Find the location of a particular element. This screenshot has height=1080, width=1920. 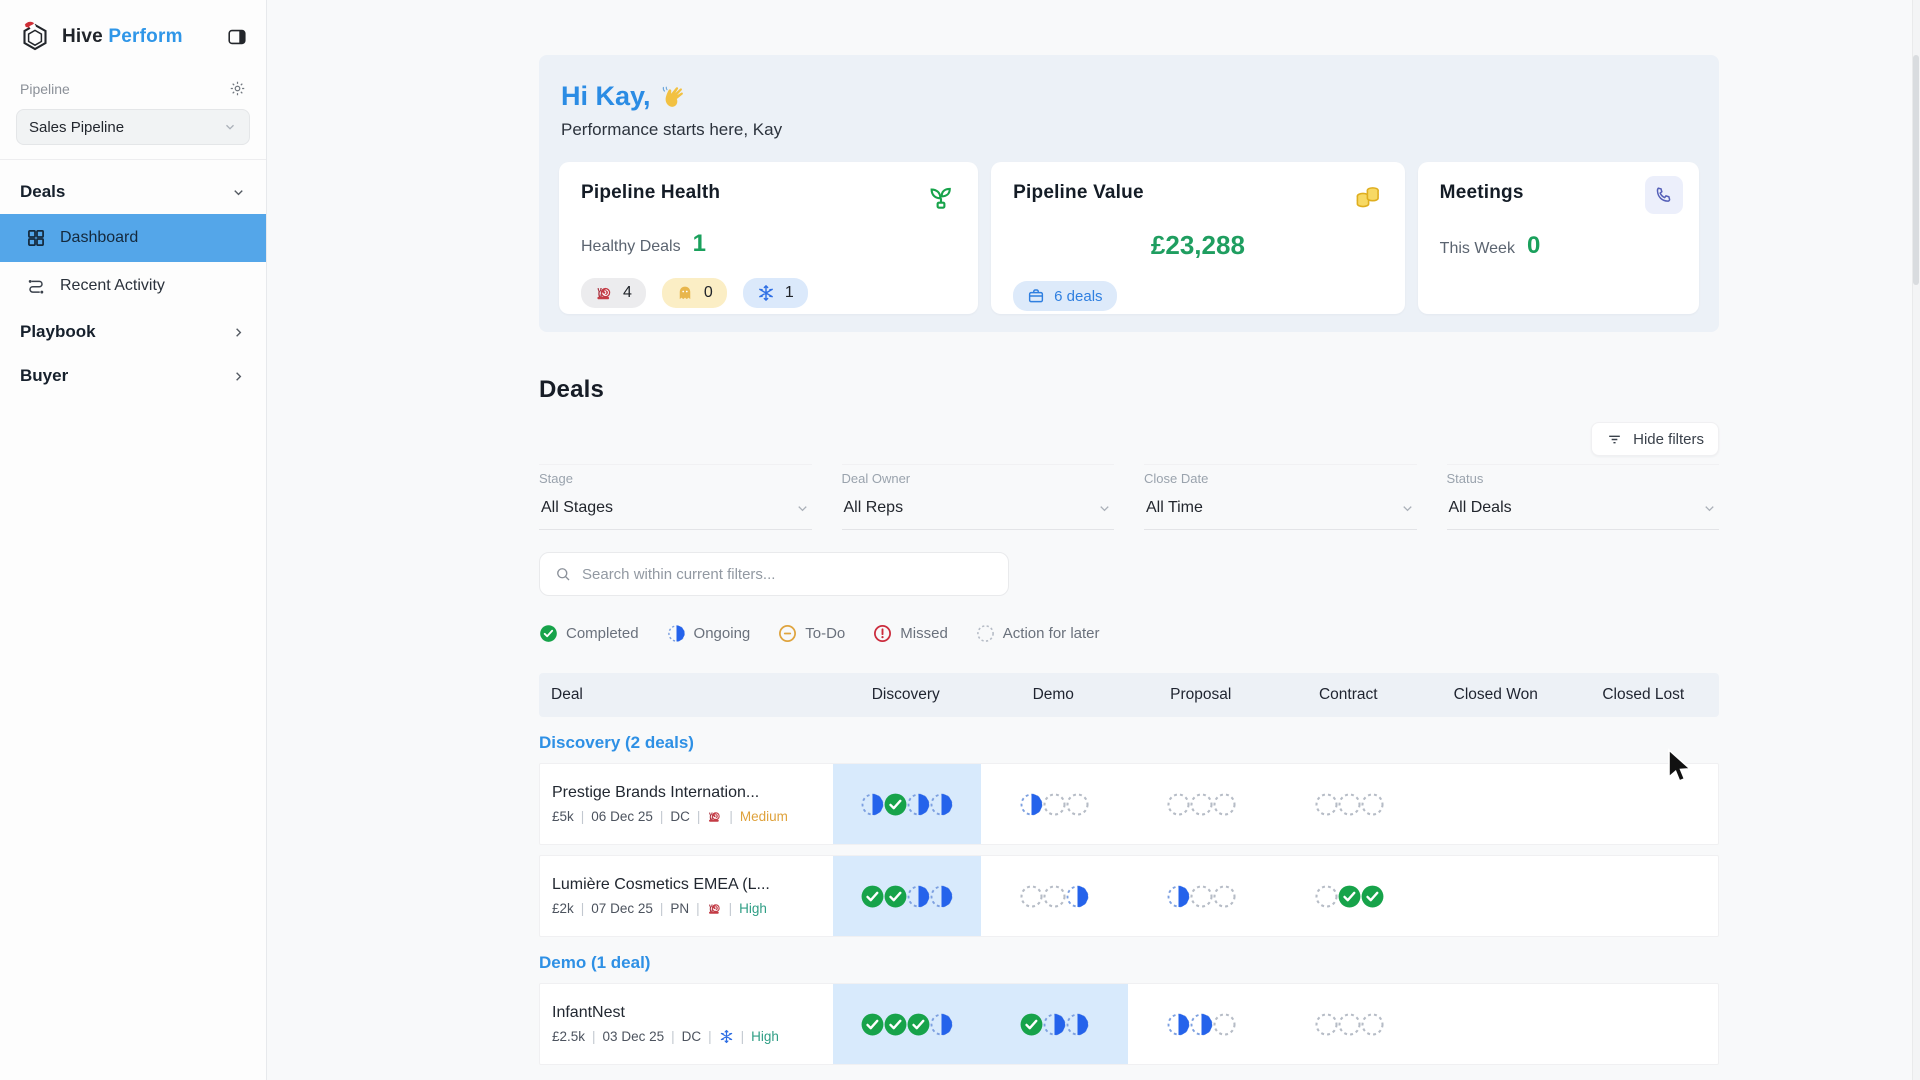

filter-label: Close Date is located at coordinates (1176, 478).